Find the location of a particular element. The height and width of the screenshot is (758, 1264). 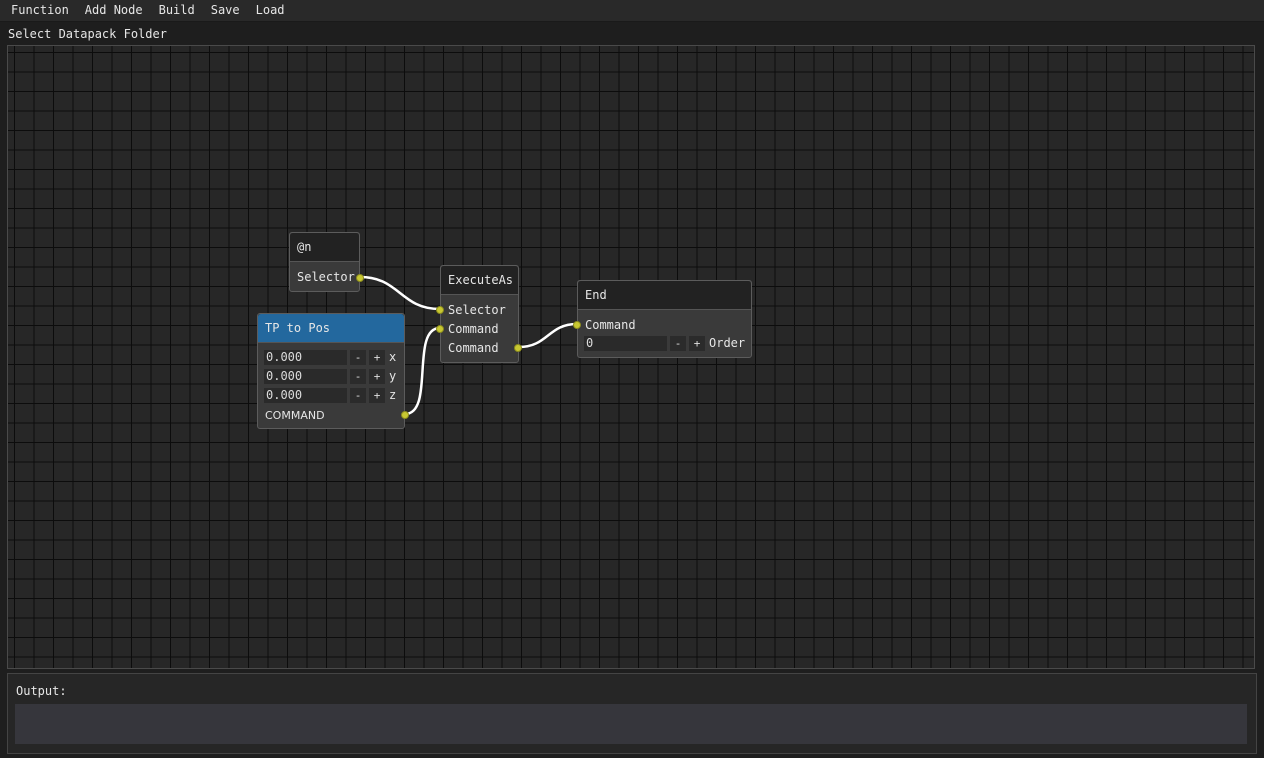

node-title: ExecuteAs is located at coordinates (479, 280).